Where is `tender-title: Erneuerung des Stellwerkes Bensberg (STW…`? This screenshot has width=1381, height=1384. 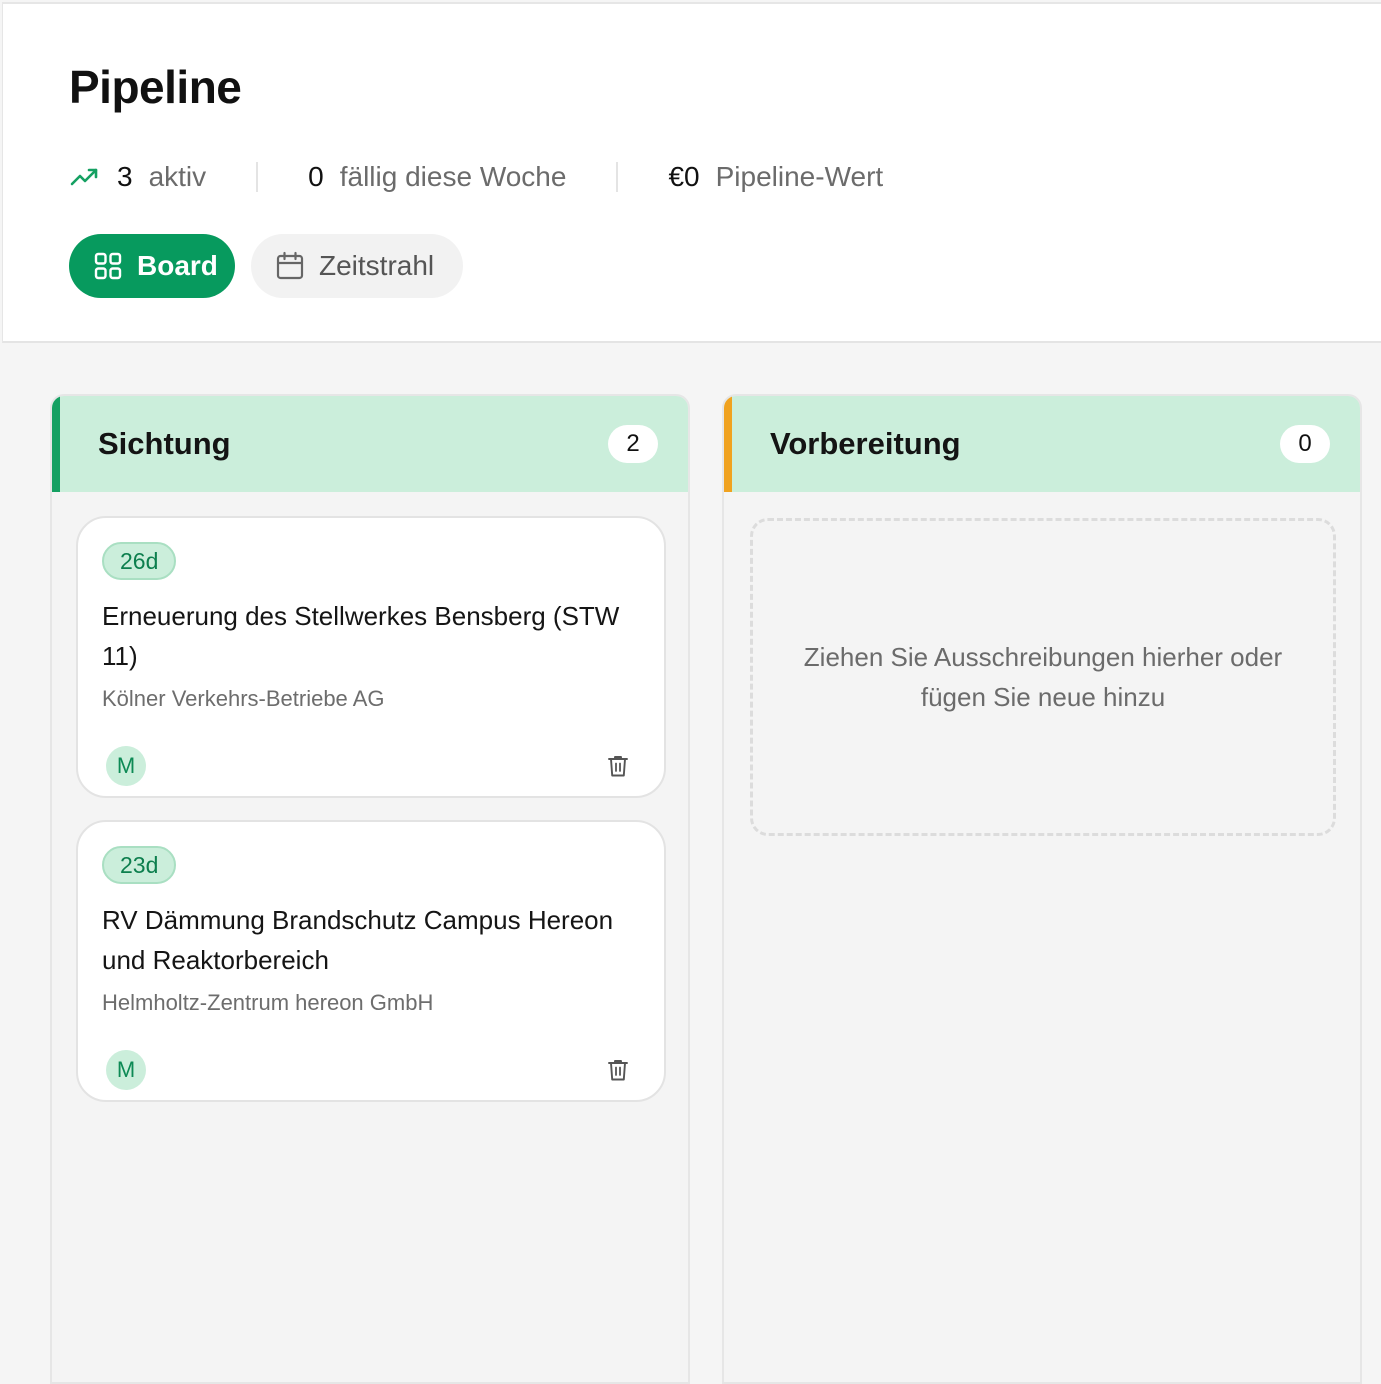 tender-title: Erneuerung des Stellwerkes Bensberg (STW… is located at coordinates (361, 636).